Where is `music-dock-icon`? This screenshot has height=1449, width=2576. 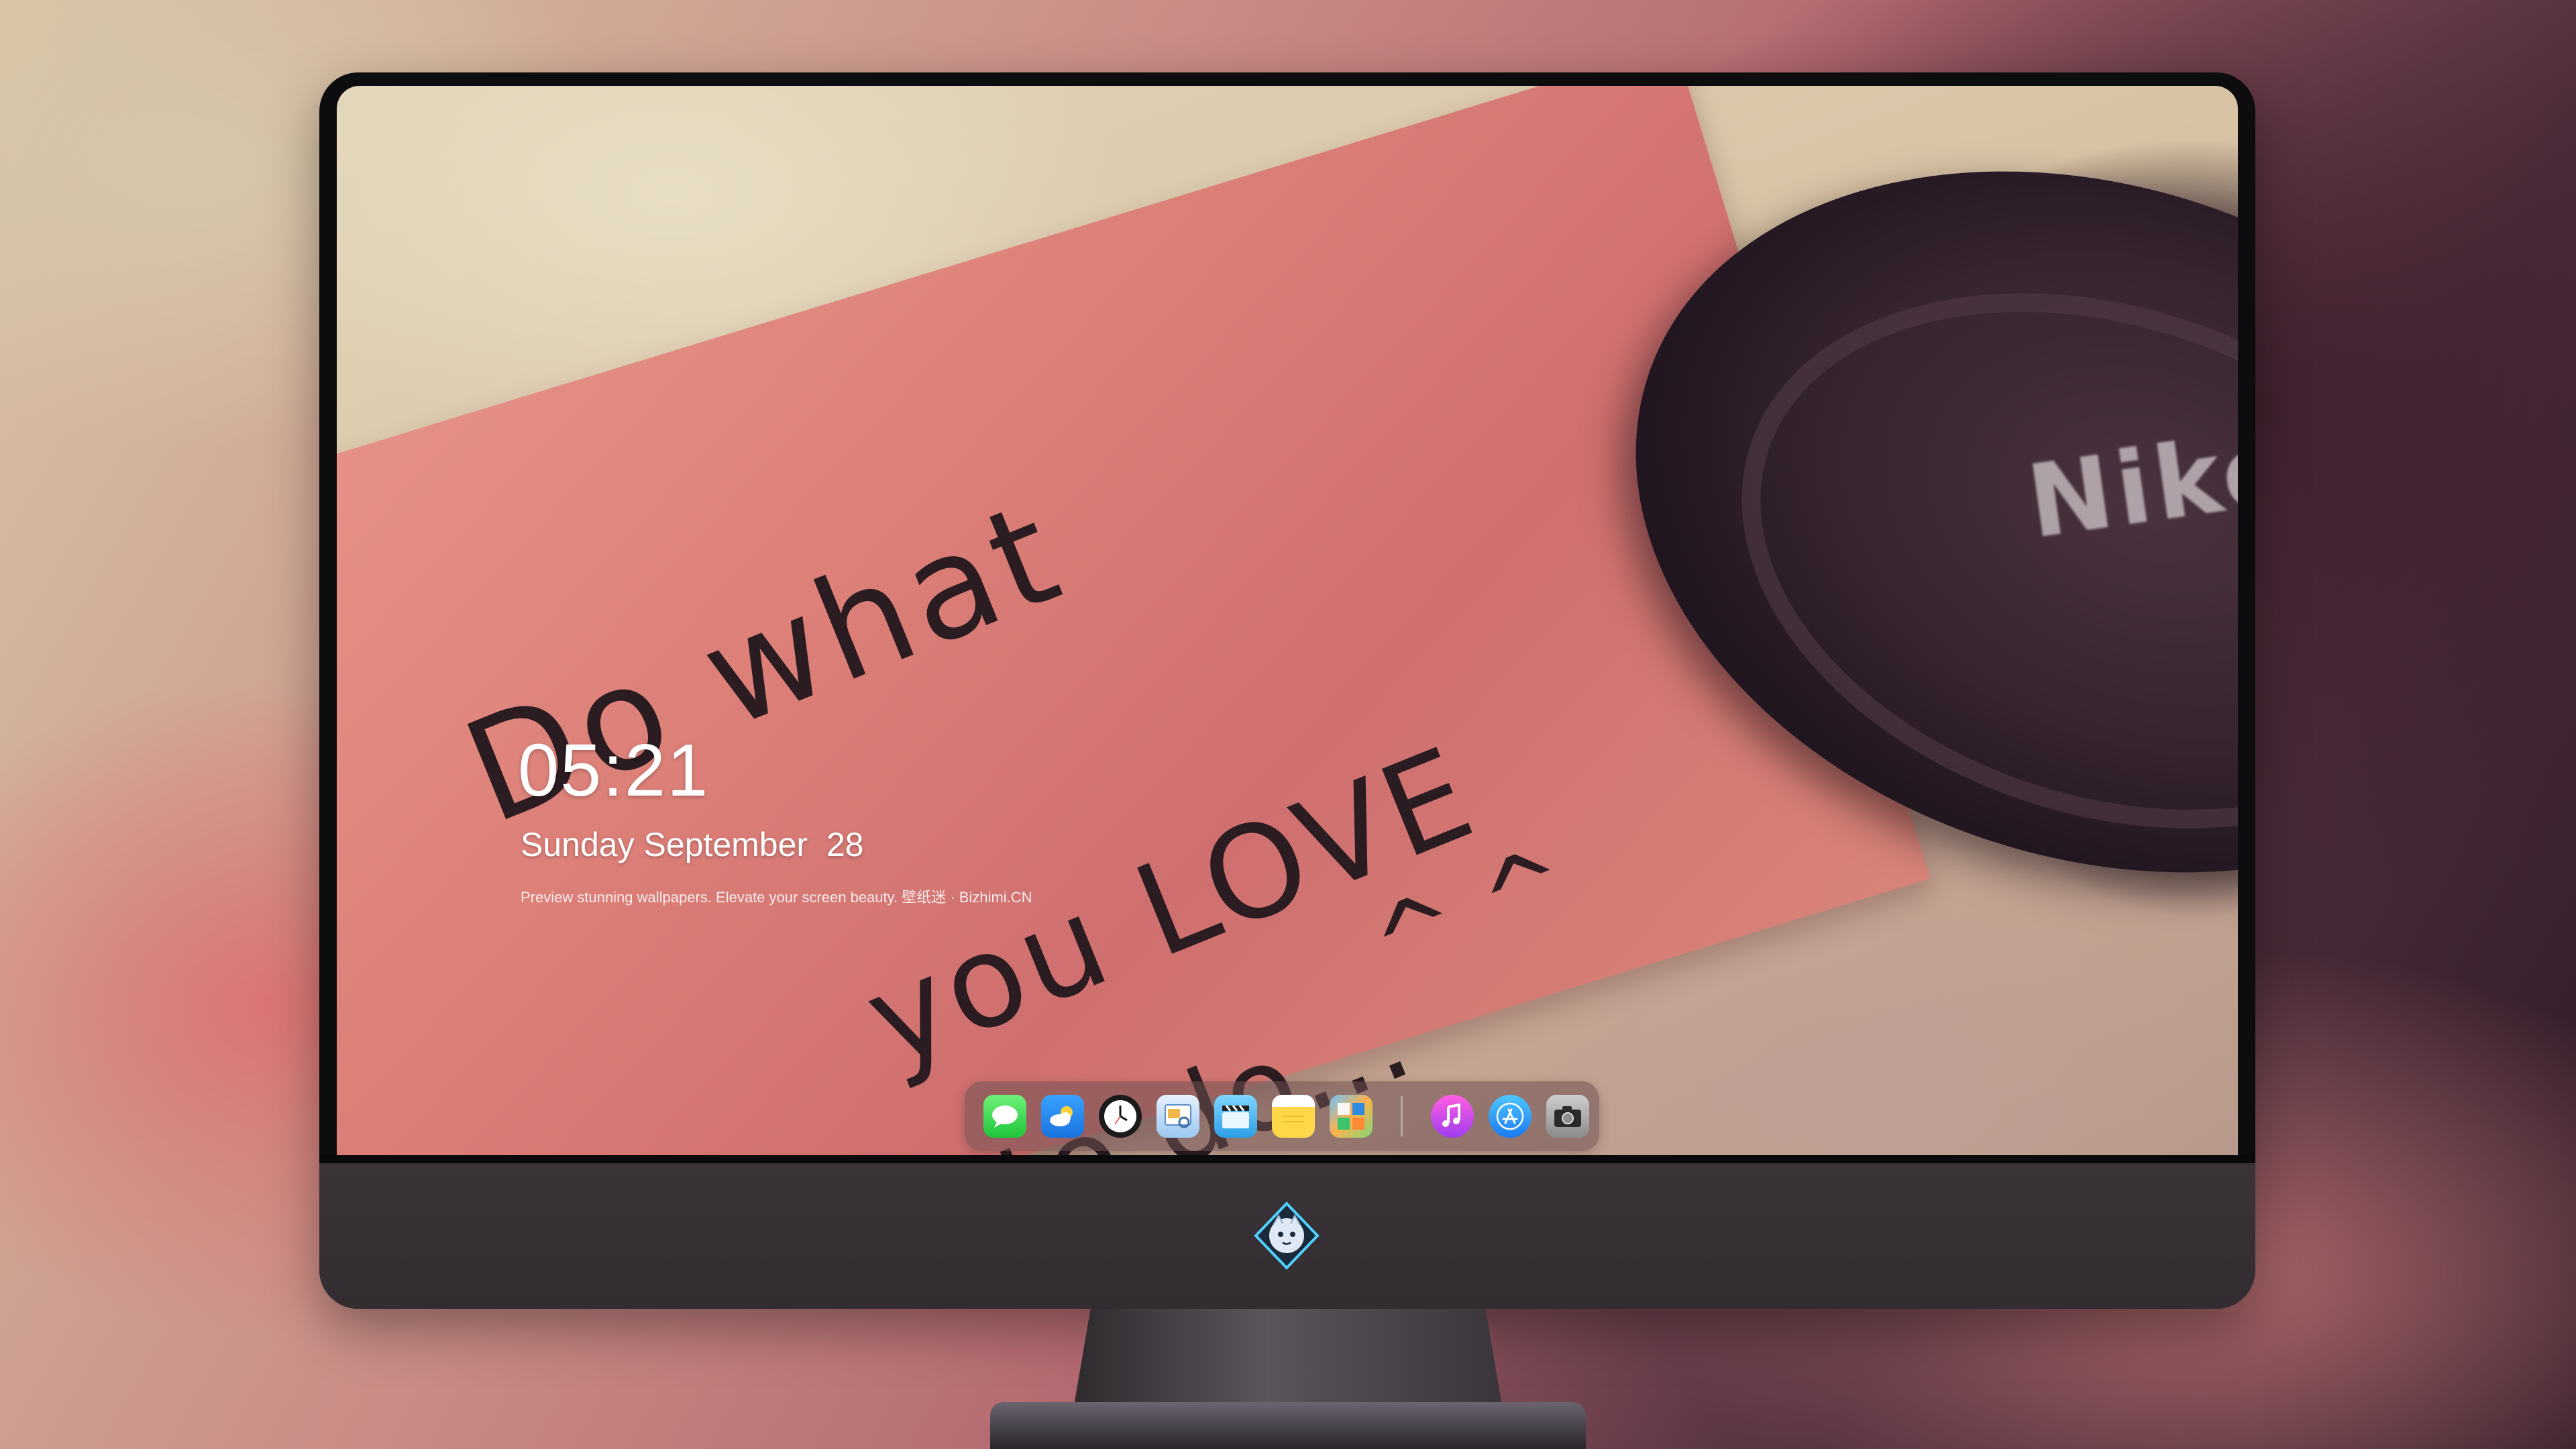 music-dock-icon is located at coordinates (1452, 1116).